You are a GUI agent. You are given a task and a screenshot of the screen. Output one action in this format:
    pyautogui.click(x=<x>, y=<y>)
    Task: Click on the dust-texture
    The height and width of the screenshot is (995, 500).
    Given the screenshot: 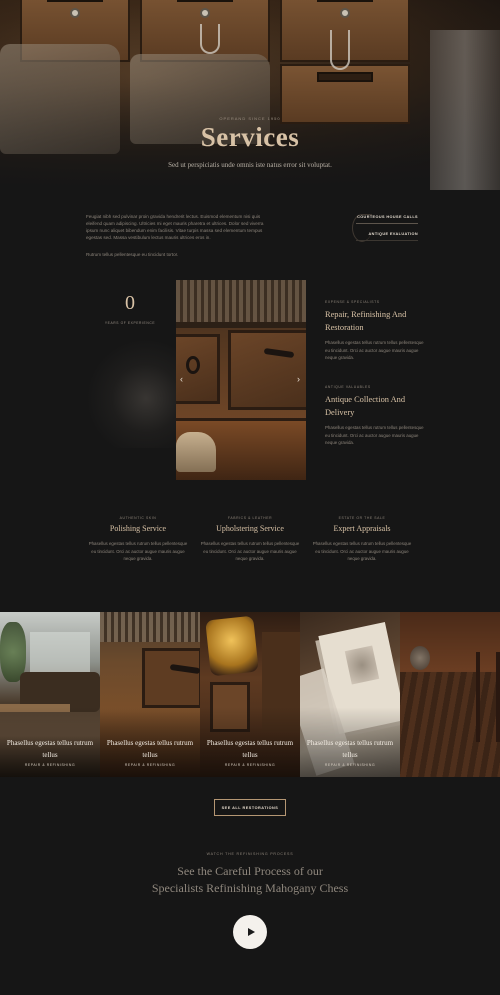 What is the action you would take?
    pyautogui.click(x=136, y=393)
    